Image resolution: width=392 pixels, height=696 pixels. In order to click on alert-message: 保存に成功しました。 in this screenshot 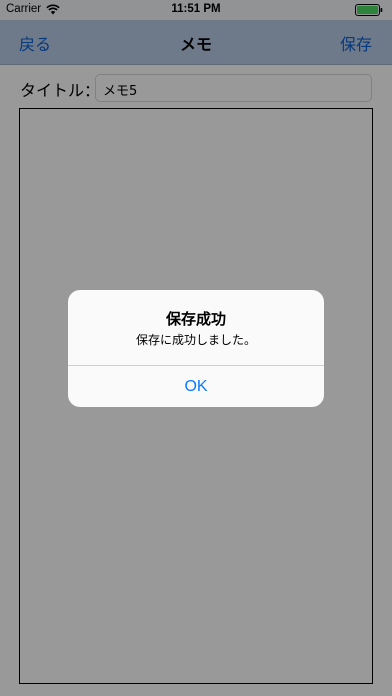, I will do `click(195, 340)`.